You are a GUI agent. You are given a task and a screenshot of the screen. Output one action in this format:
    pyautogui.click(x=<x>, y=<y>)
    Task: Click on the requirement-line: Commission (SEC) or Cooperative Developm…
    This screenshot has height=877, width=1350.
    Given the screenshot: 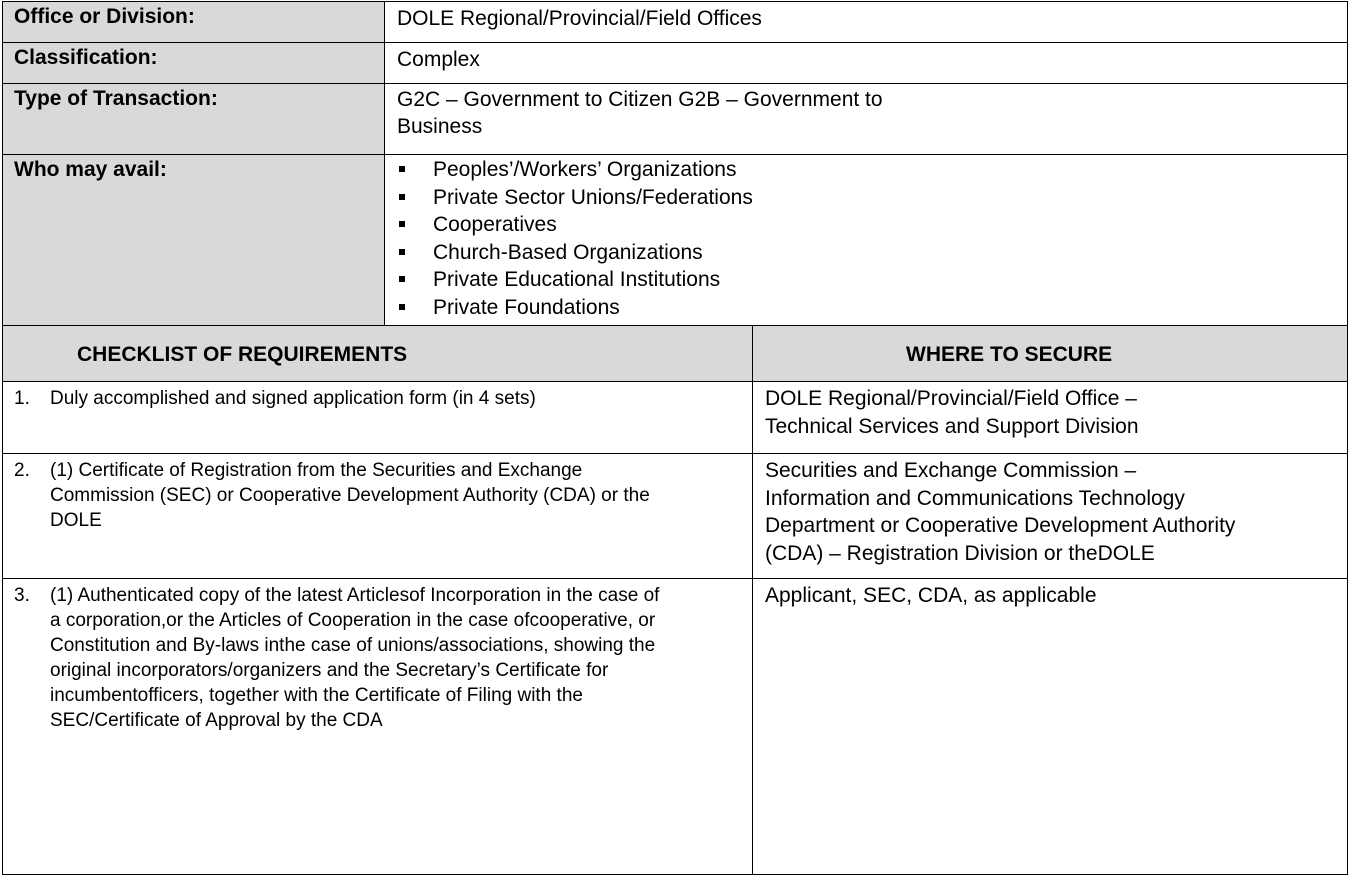 What is the action you would take?
    pyautogui.click(x=350, y=495)
    